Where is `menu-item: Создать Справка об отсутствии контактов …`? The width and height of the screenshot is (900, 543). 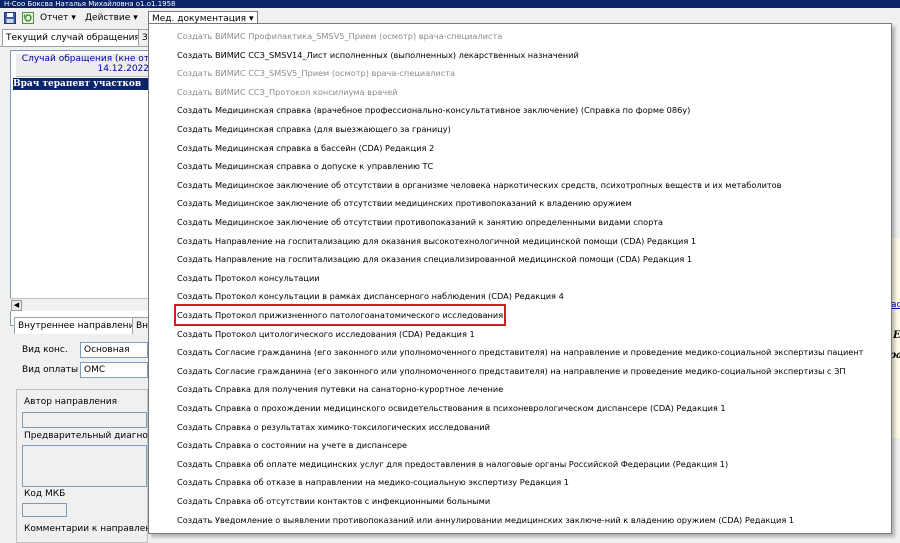 menu-item: Создать Справка об отсутствии контактов … is located at coordinates (333, 501).